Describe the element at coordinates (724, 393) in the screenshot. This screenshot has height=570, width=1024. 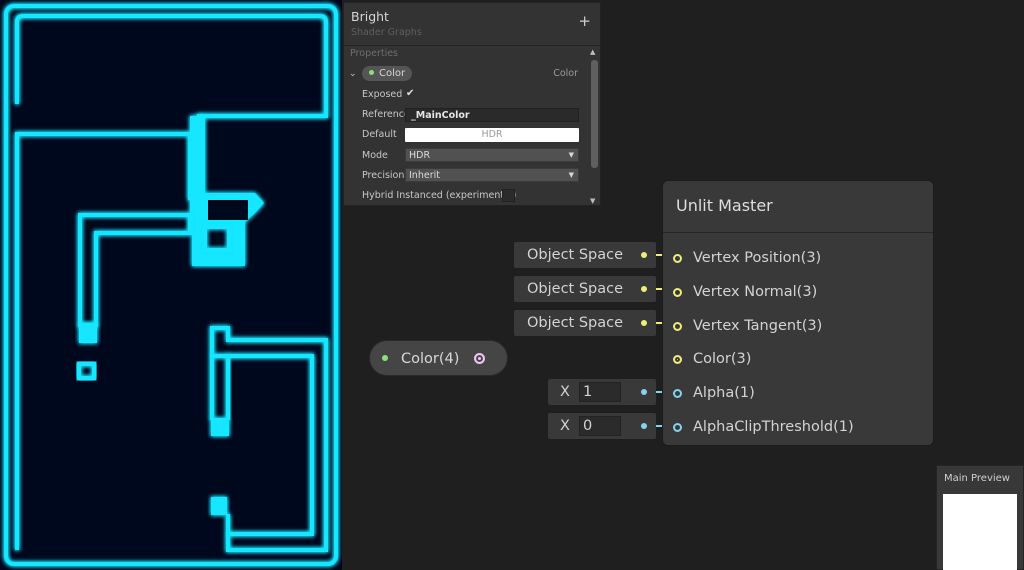
I see `port-label: Alpha(1)` at that location.